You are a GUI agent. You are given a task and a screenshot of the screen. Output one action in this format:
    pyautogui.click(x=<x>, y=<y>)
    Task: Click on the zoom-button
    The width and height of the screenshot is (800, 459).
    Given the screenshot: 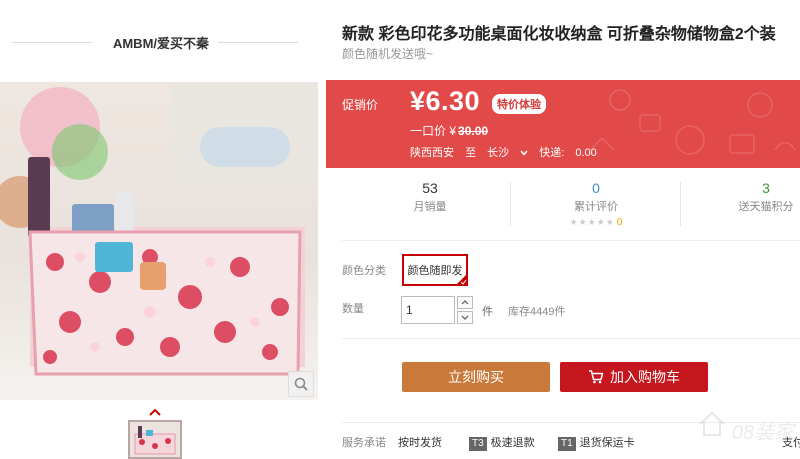 What is the action you would take?
    pyautogui.click(x=301, y=384)
    